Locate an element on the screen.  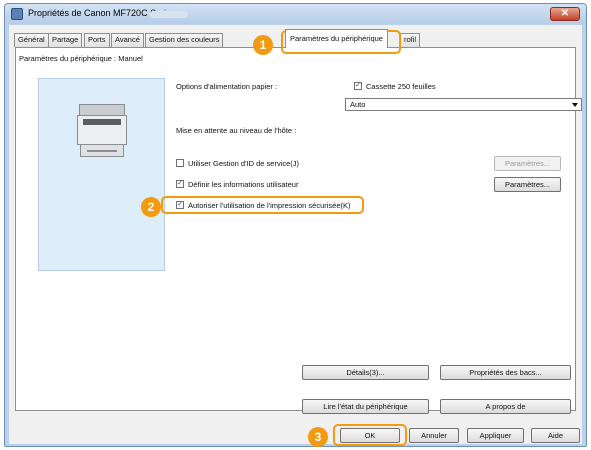
chevron-down-icon is located at coordinates (575, 105).